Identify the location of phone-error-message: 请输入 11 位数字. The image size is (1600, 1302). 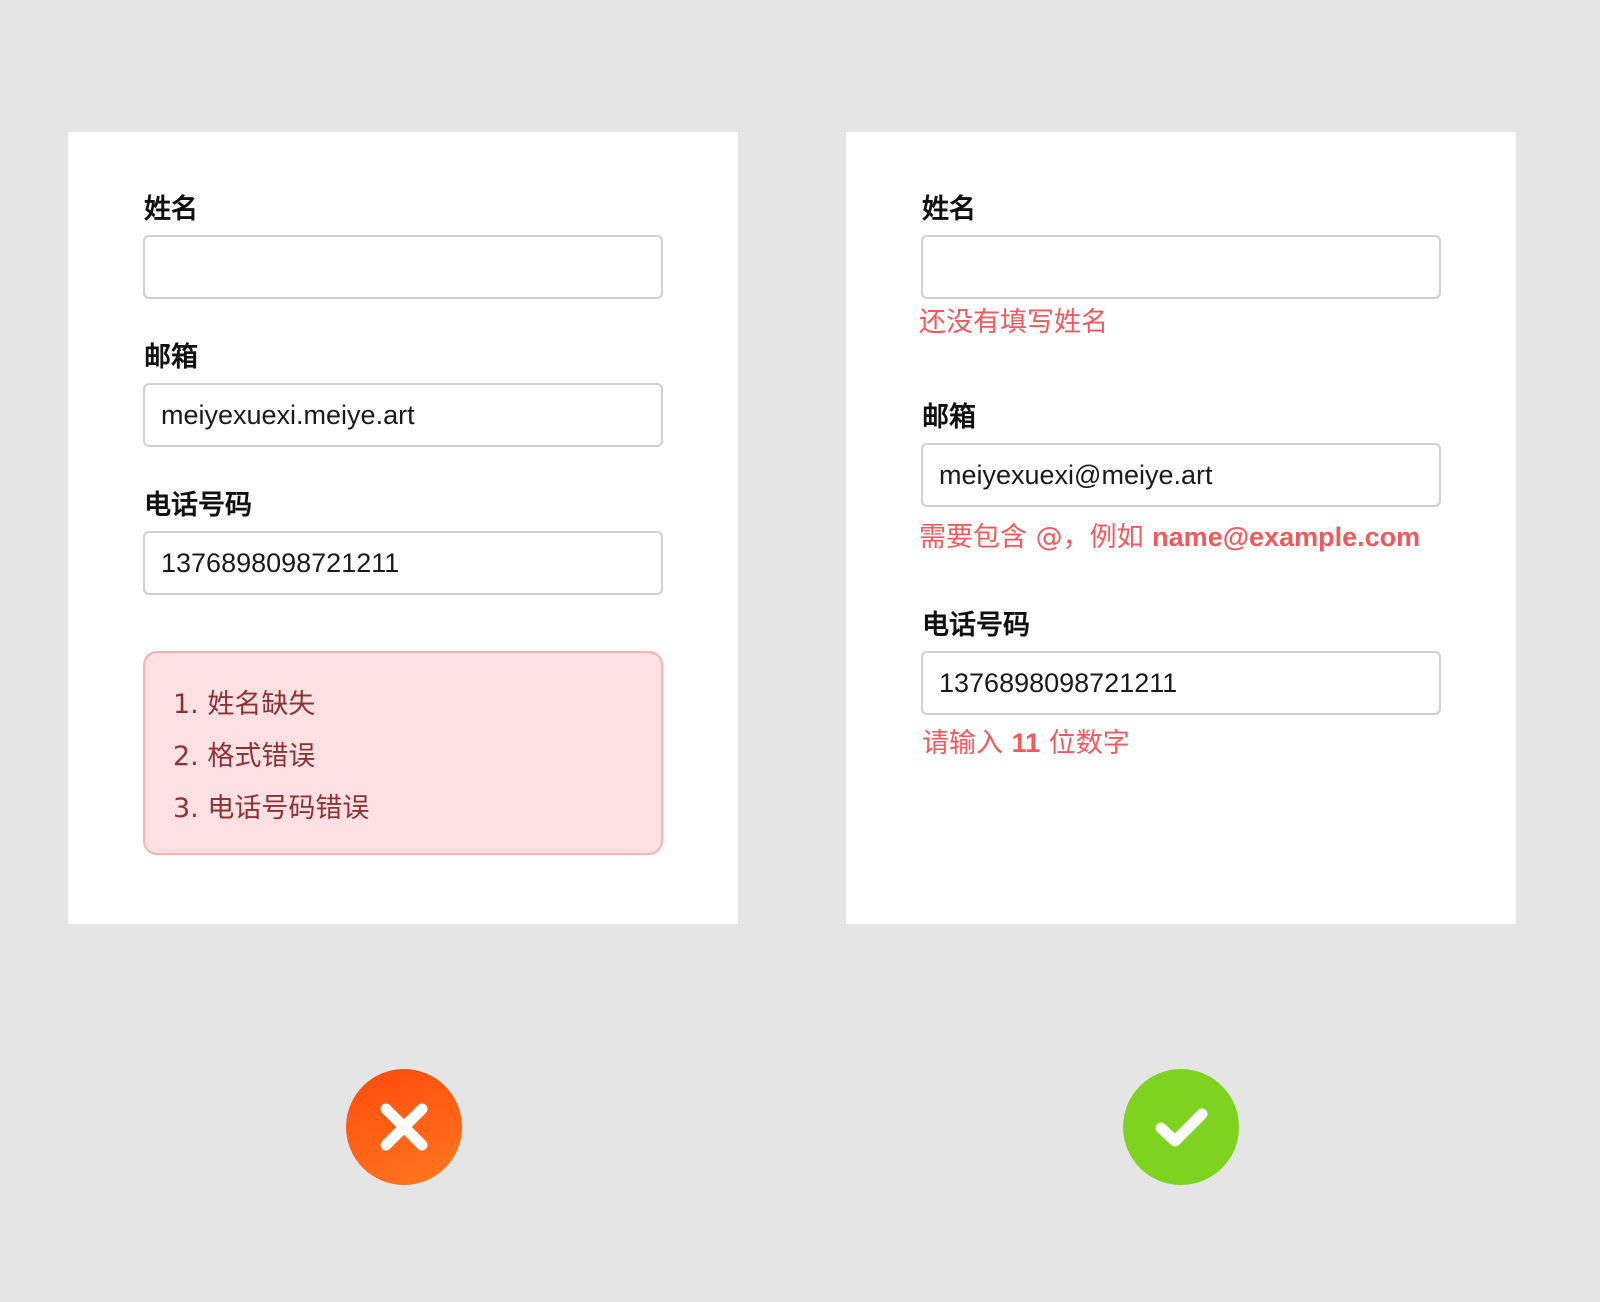
(1026, 743).